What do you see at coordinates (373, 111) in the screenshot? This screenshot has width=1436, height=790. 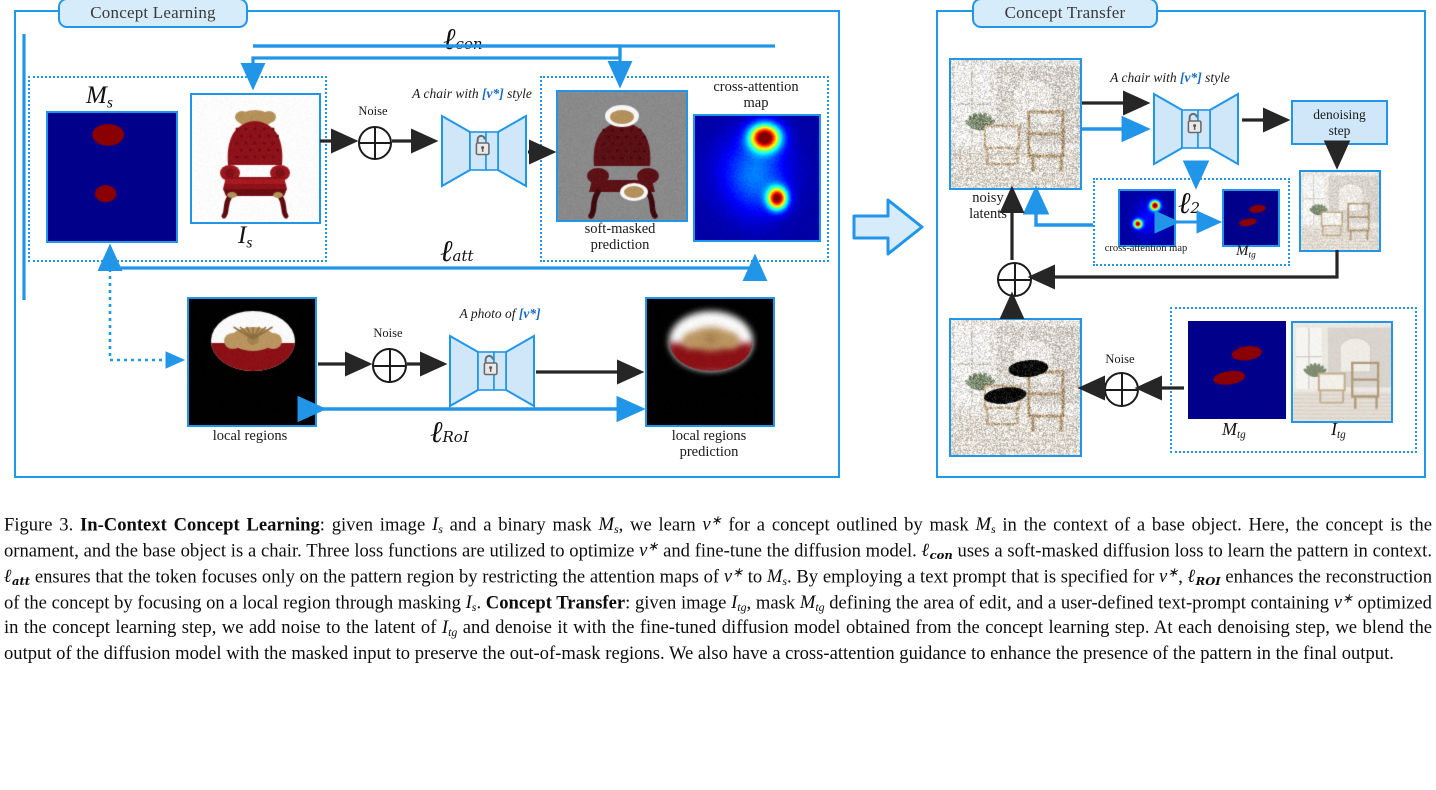 I see `noise-label-top: Noise` at bounding box center [373, 111].